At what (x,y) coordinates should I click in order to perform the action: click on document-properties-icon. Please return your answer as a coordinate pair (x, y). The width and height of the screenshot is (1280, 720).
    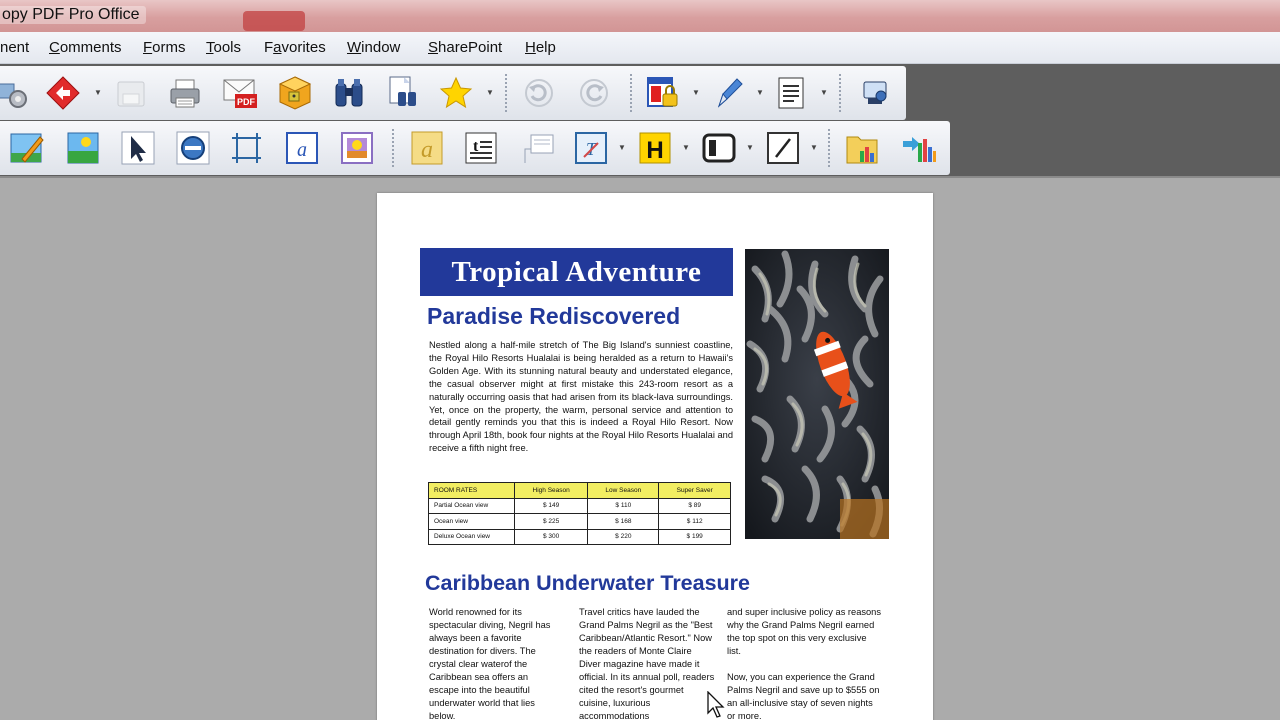
    Looking at the image, I should click on (791, 93).